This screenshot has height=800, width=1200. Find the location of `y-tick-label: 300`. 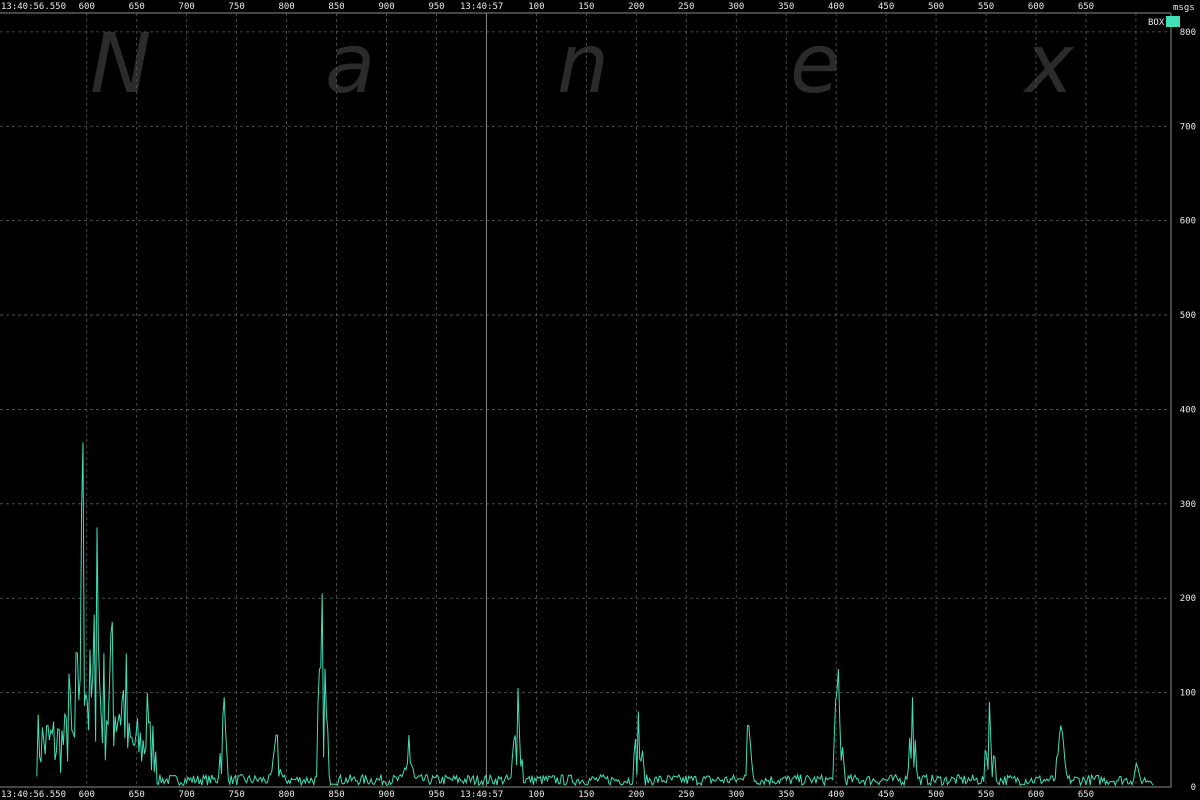

y-tick-label: 300 is located at coordinates (1188, 505).